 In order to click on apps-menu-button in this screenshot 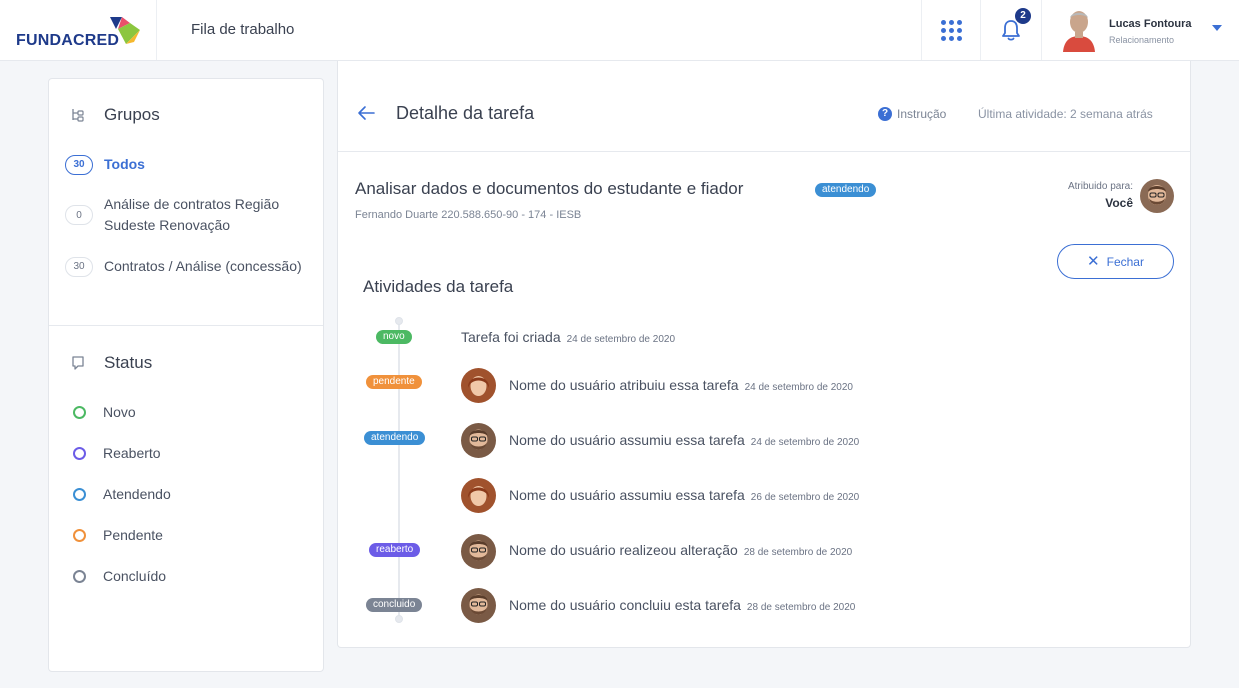, I will do `click(951, 30)`.